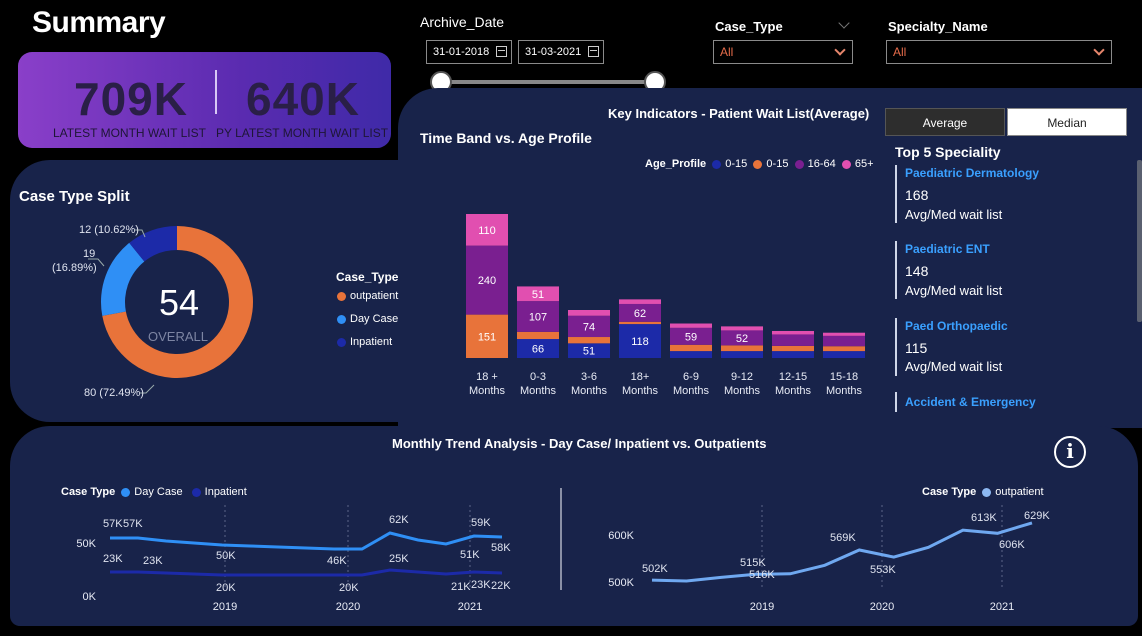 The width and height of the screenshot is (1142, 636). Describe the element at coordinates (984, 518) in the screenshot. I see `line-data-label: 613K` at that location.